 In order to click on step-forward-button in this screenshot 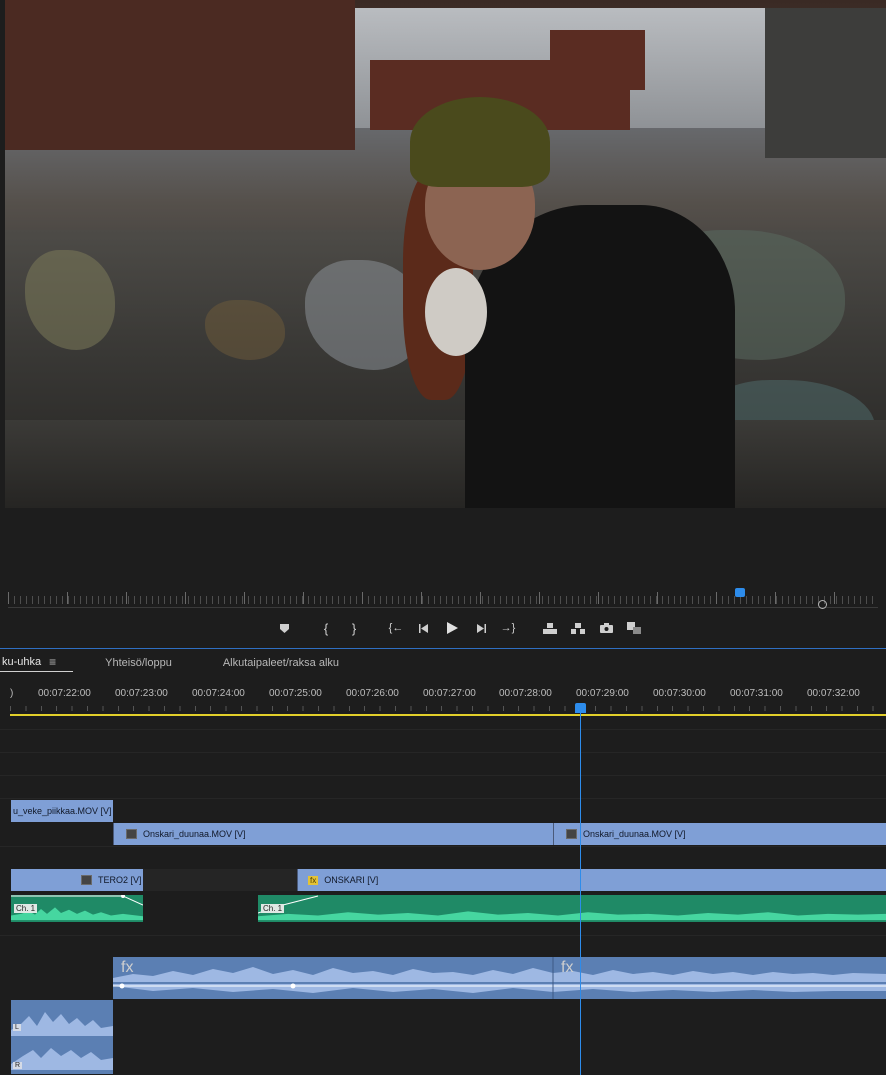, I will do `click(480, 628)`.